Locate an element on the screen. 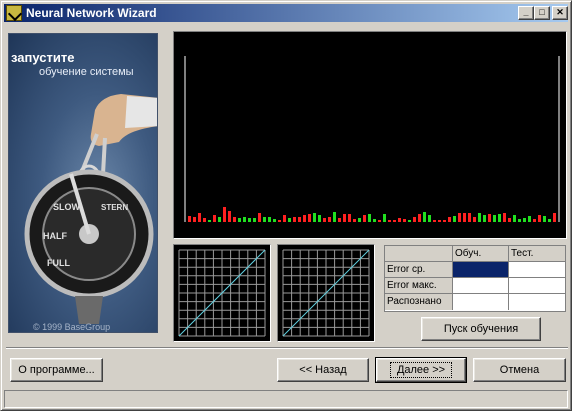 Image resolution: width=572 pixels, height=411 pixels. banner-copyright: © 1999 BaseGroup is located at coordinates (72, 327).